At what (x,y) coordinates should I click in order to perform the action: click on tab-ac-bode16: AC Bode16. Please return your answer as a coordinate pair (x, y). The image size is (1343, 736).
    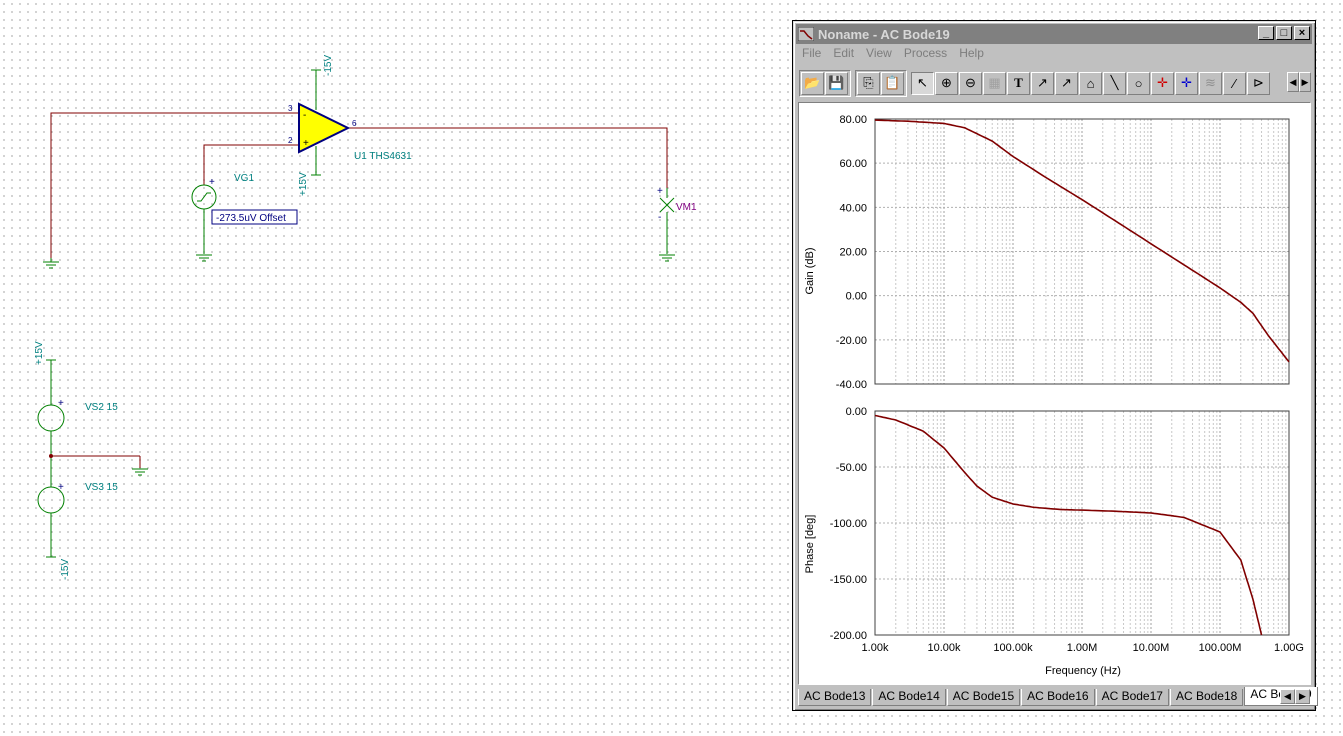
    Looking at the image, I should click on (1058, 697).